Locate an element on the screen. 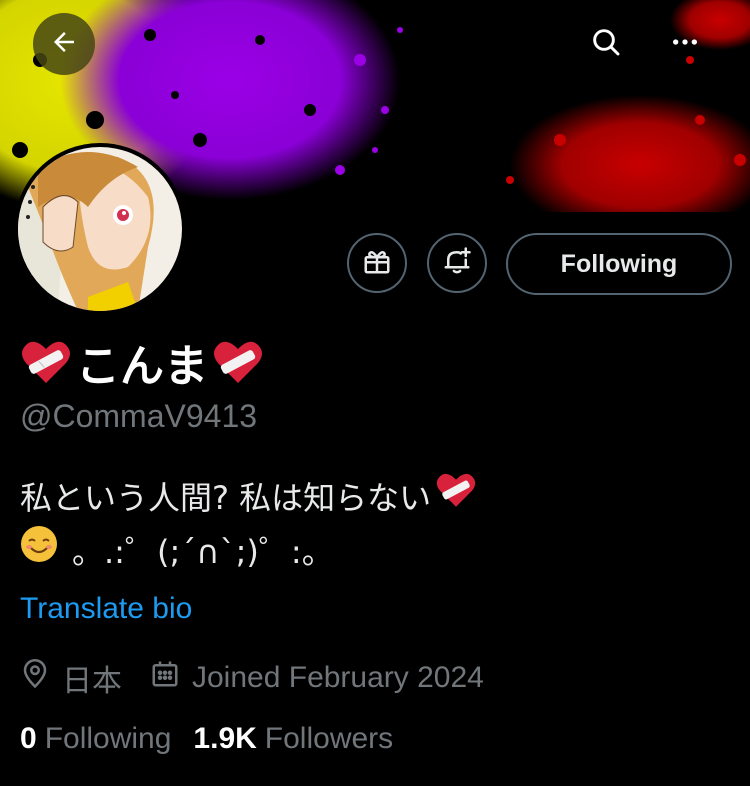 The height and width of the screenshot is (786, 750). gift-icon is located at coordinates (377, 263).